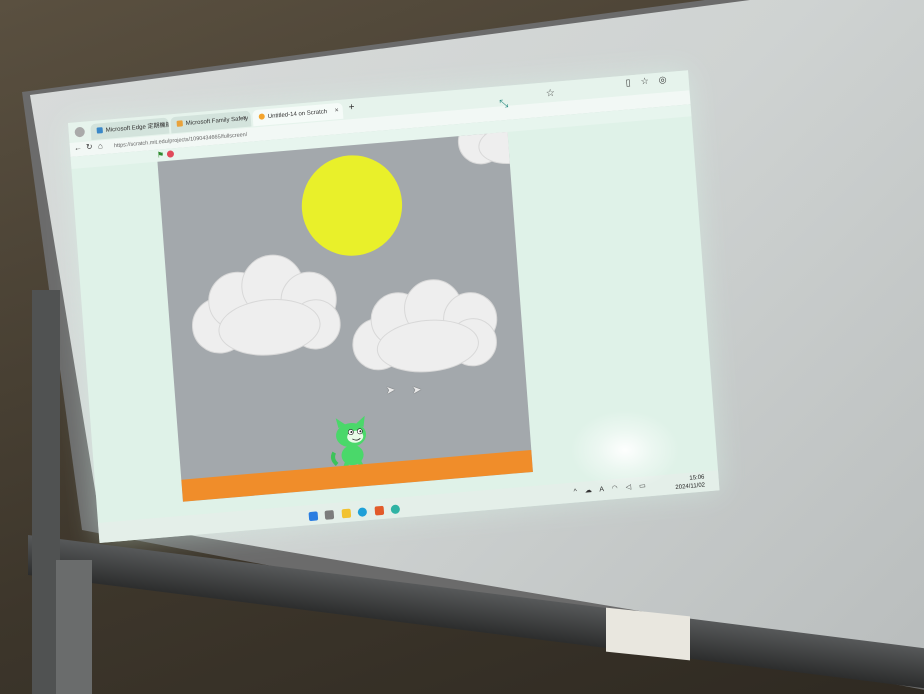 Image resolution: width=924 pixels, height=694 pixels. Describe the element at coordinates (379, 510) in the screenshot. I see `office-icon` at that location.